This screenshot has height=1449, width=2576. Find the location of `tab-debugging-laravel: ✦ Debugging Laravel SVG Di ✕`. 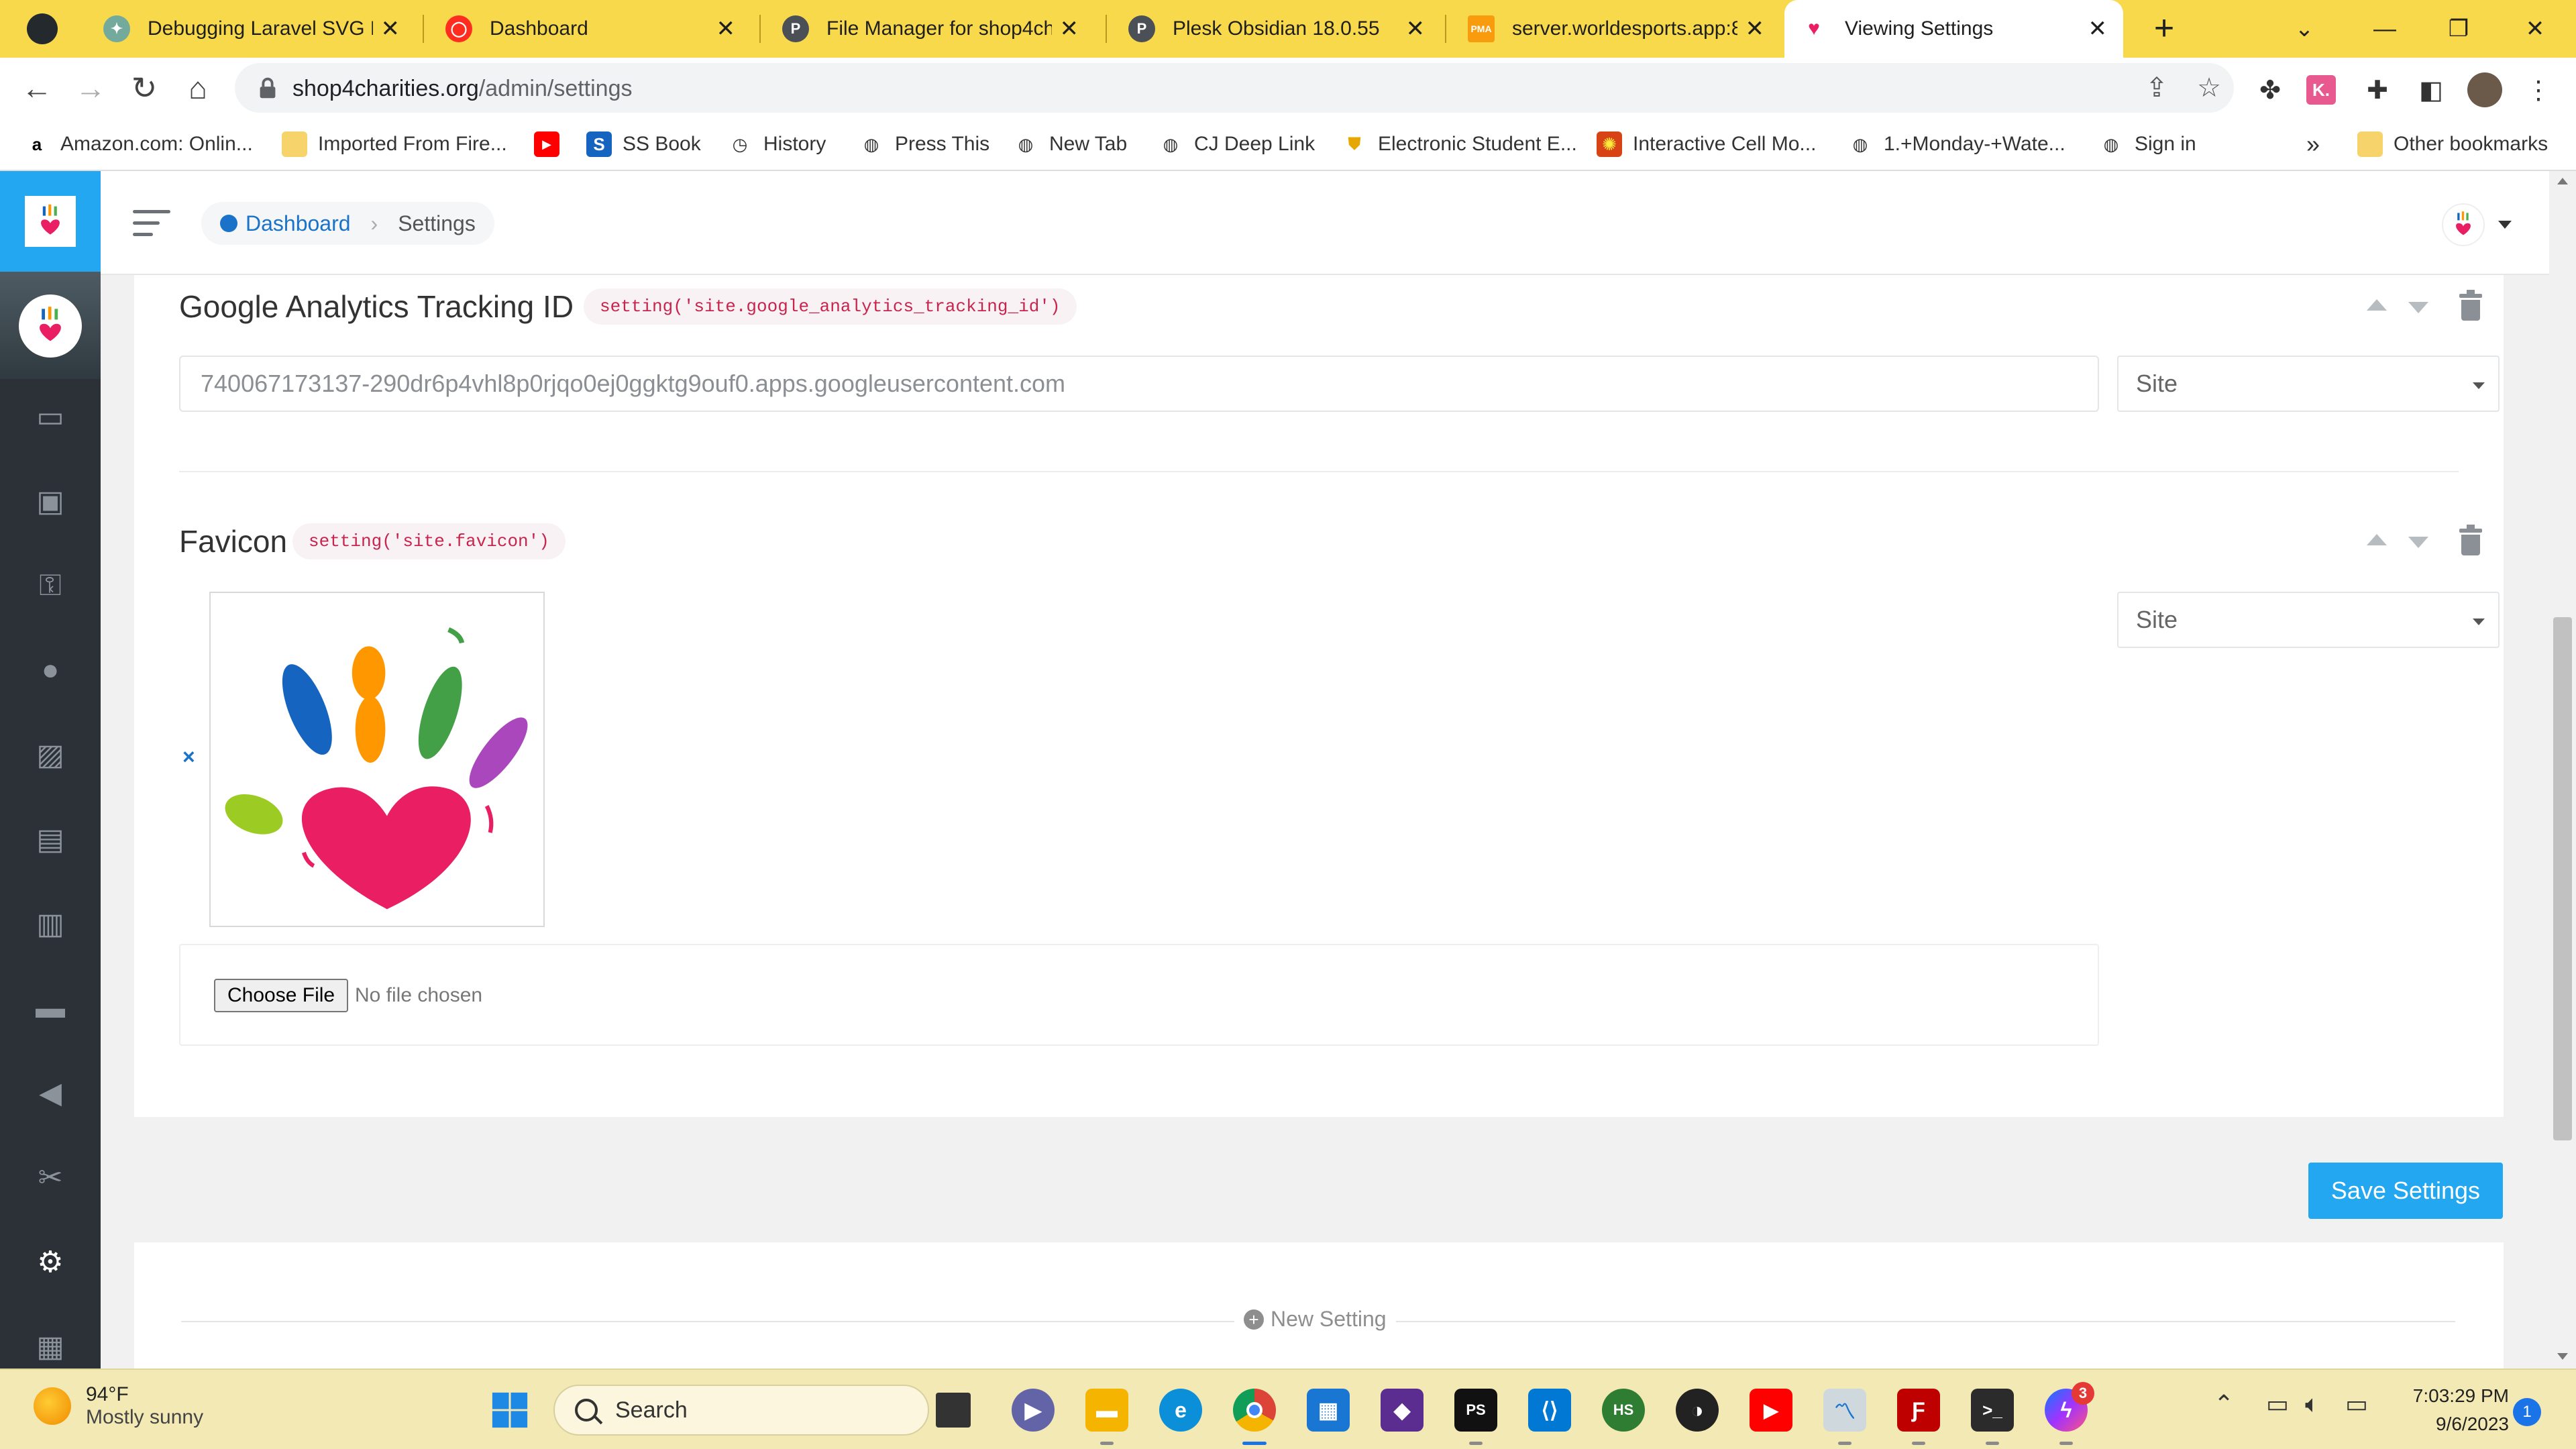

tab-debugging-laravel: ✦ Debugging Laravel SVG Di ✕ is located at coordinates (251, 29).